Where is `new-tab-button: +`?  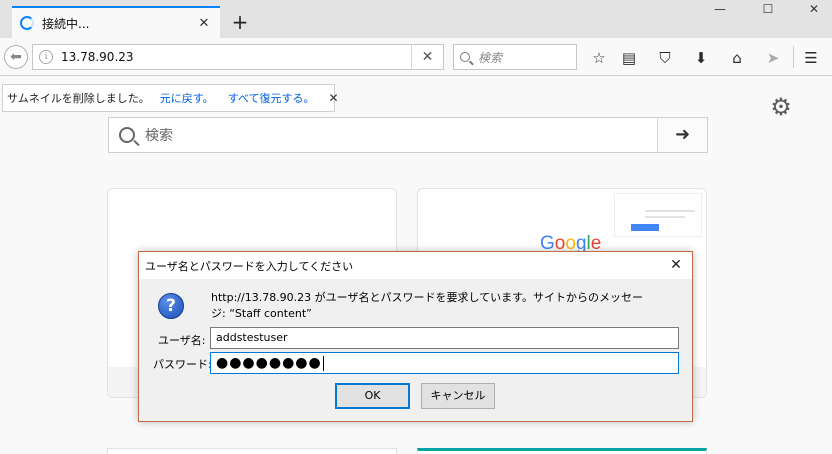 new-tab-button: + is located at coordinates (240, 22).